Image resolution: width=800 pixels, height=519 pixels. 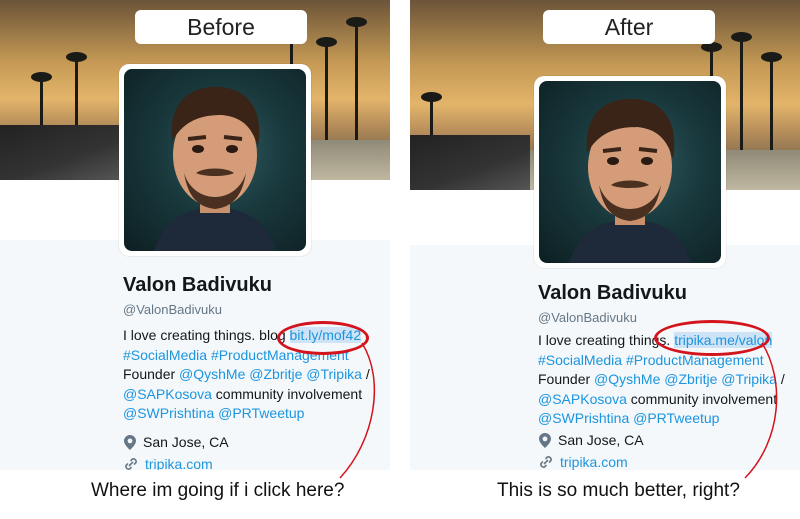 I want to click on after-tag: After, so click(x=629, y=27).